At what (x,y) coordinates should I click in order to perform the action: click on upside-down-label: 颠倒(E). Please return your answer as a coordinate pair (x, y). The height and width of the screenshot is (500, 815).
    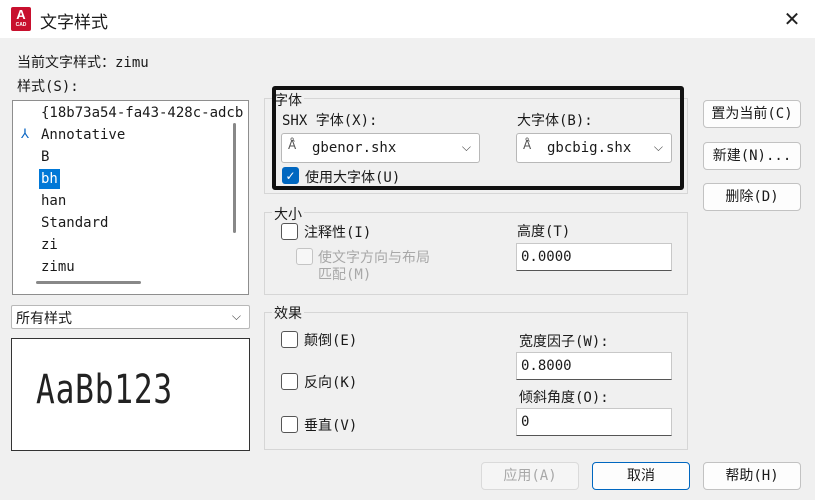
    Looking at the image, I should click on (331, 341).